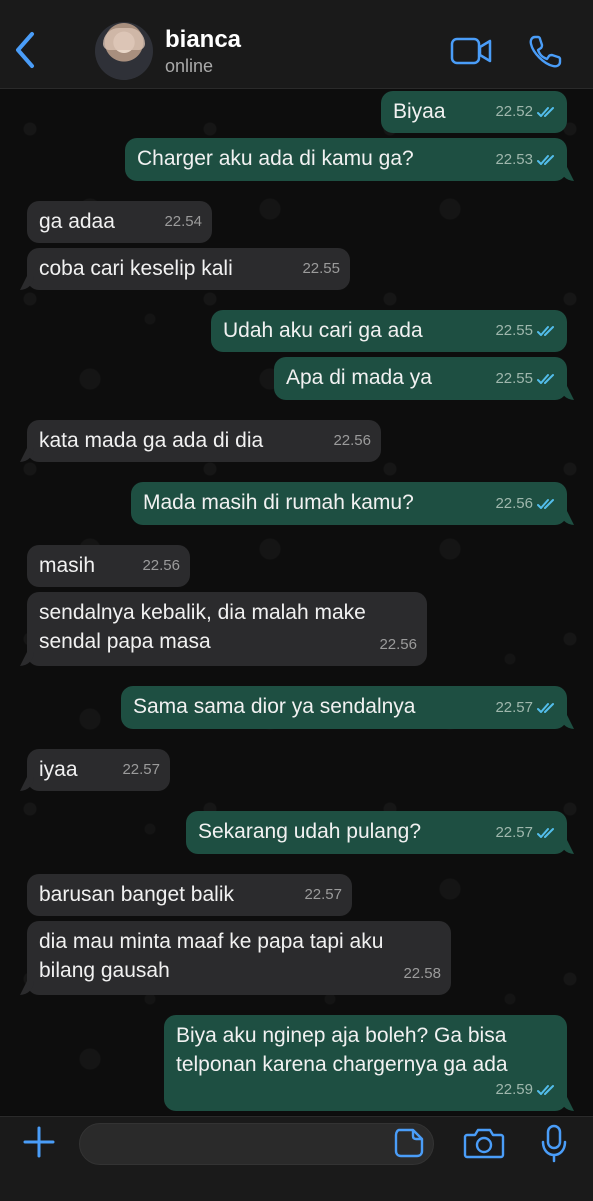 The width and height of the screenshot is (593, 1201). Describe the element at coordinates (409, 1143) in the screenshot. I see `sticker-icon` at that location.